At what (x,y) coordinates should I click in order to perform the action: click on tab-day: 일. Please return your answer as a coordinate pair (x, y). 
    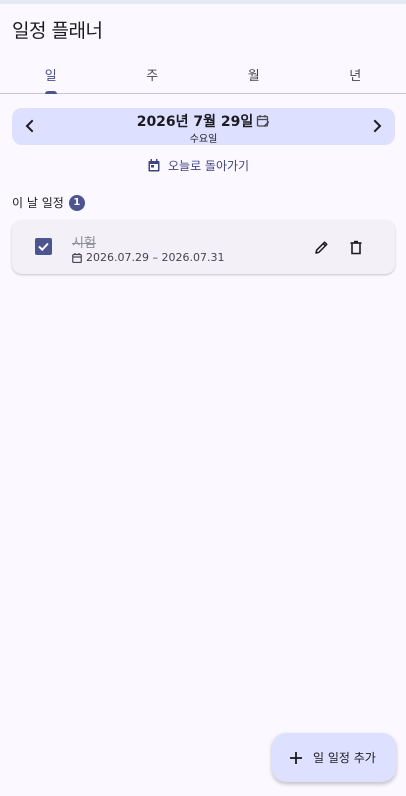
    Looking at the image, I should click on (51, 73).